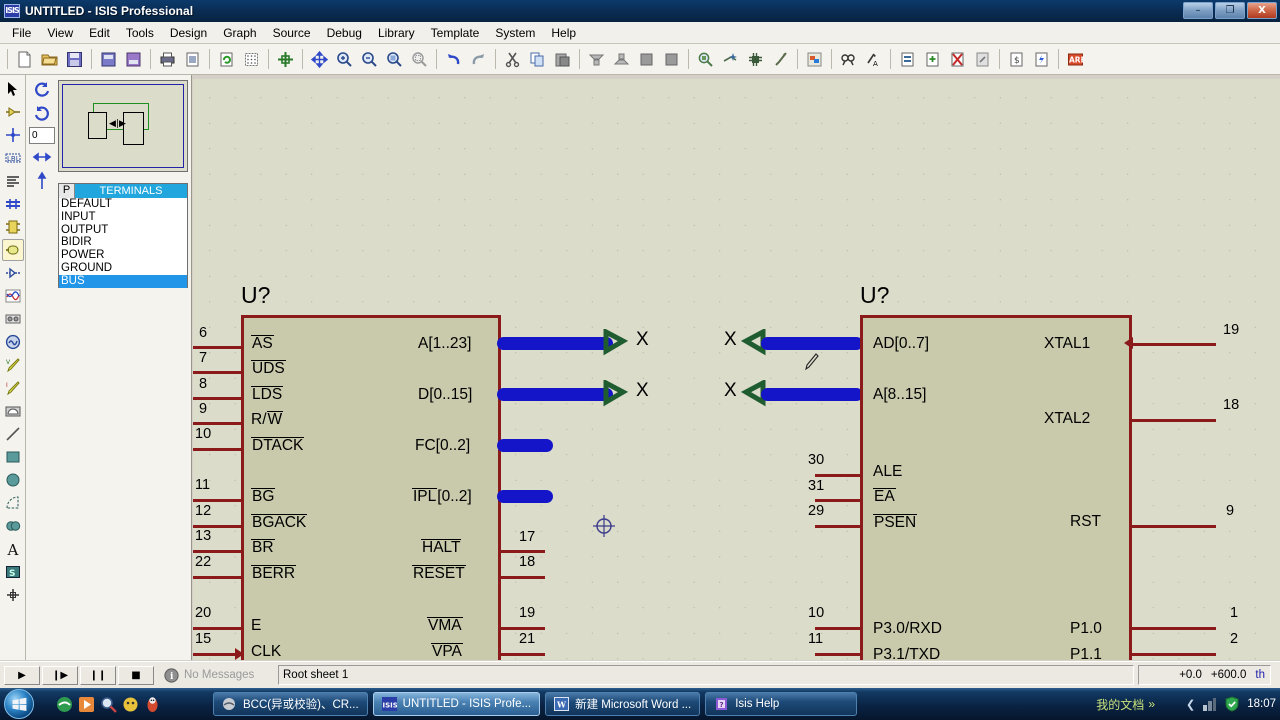  I want to click on ie-quicklaunch-icon, so click(64, 704).